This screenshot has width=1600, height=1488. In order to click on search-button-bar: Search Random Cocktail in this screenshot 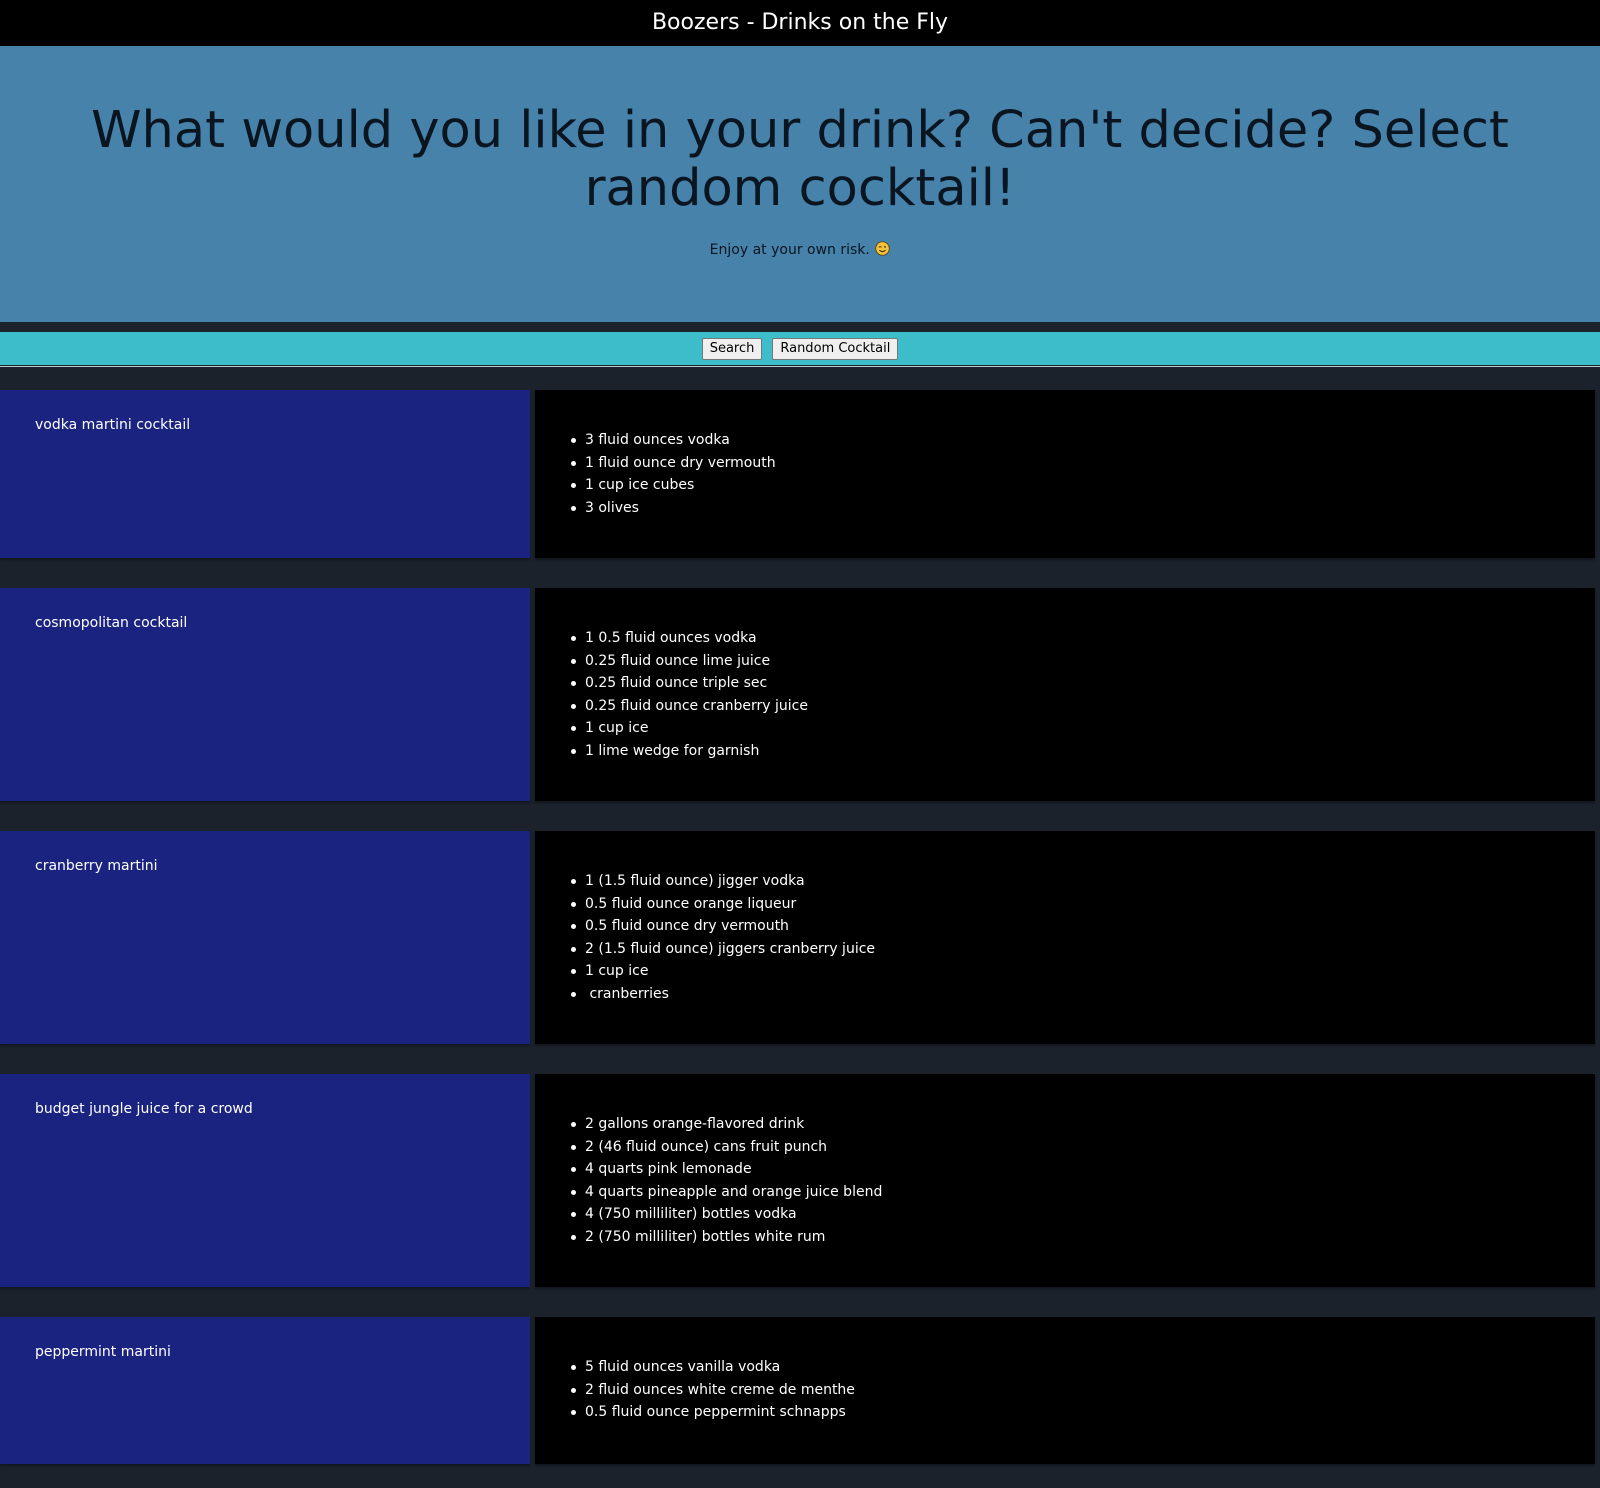, I will do `click(800, 348)`.